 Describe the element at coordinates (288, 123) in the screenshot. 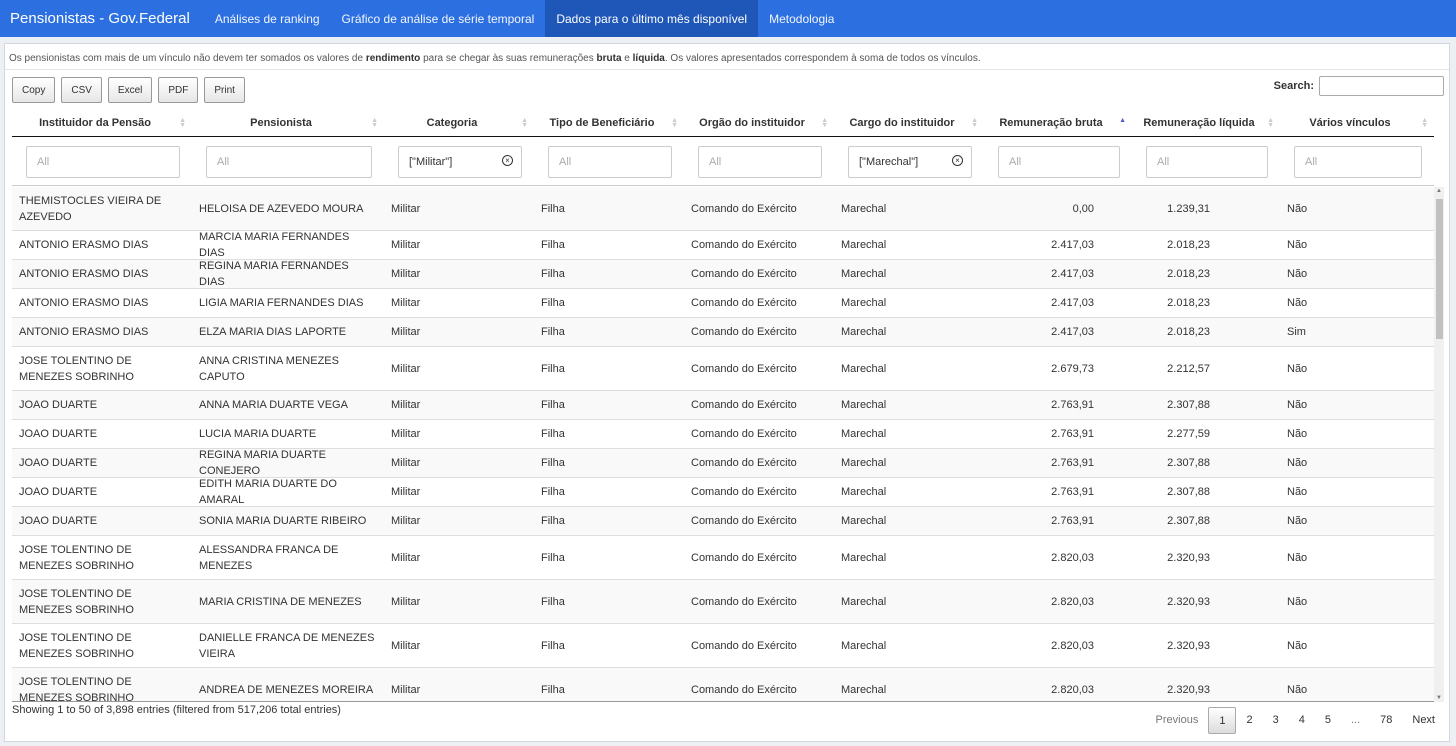

I see `column-header-pensionista: Pensionista ▲ ▼` at that location.